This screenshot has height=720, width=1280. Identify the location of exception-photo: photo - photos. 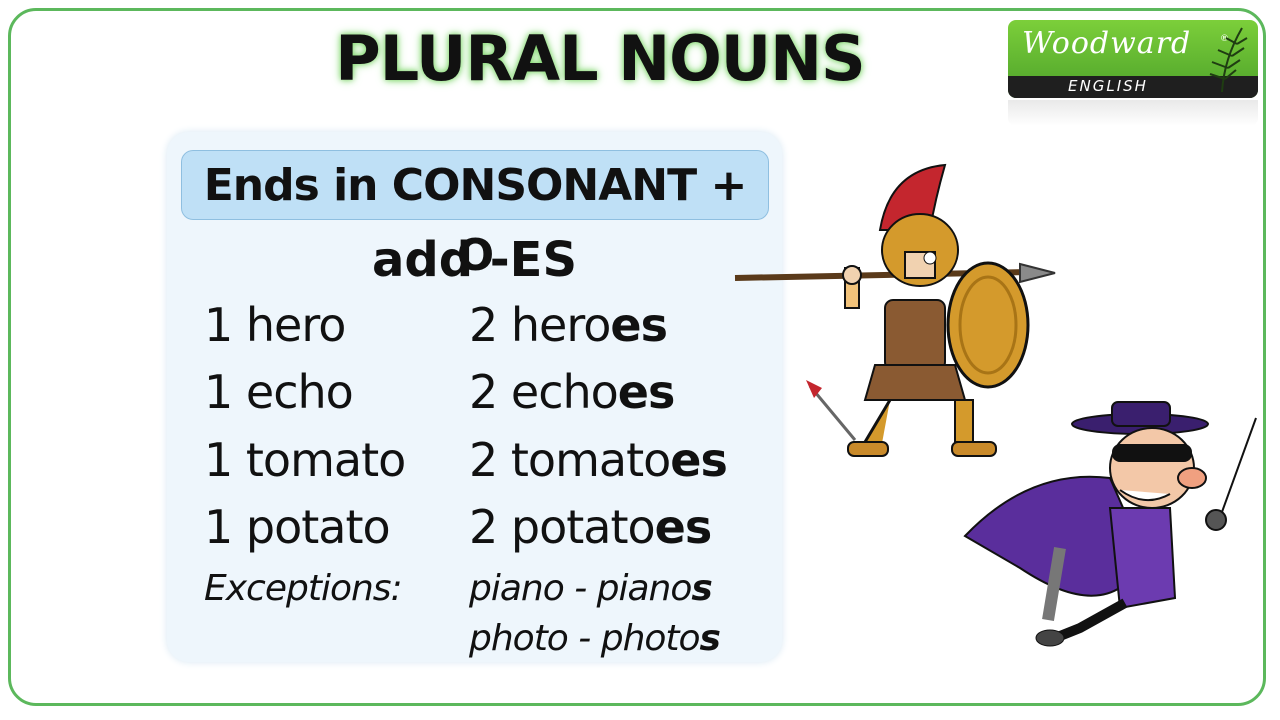
(595, 638).